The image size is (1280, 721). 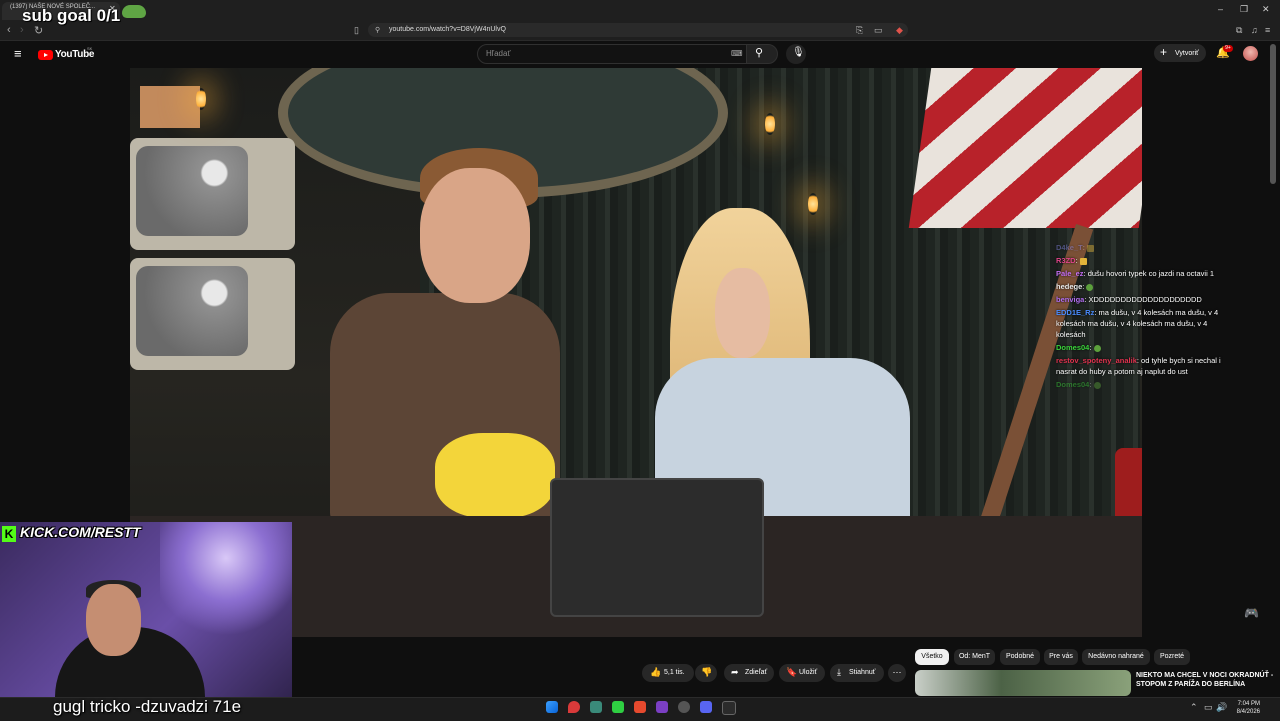 What do you see at coordinates (170, 107) in the screenshot?
I see `pixel-block-decoration` at bounding box center [170, 107].